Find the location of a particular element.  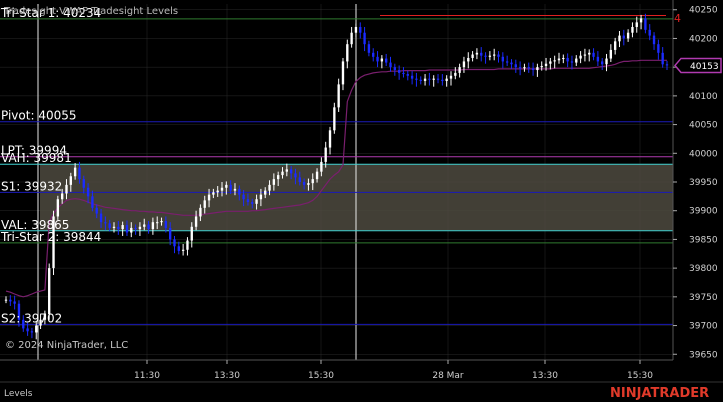

x-tick-label: 11:30 is located at coordinates (147, 376).